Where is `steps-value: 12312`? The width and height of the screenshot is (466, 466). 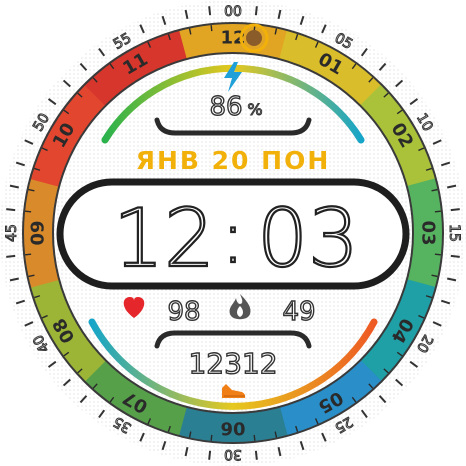 steps-value: 12312 is located at coordinates (232, 363).